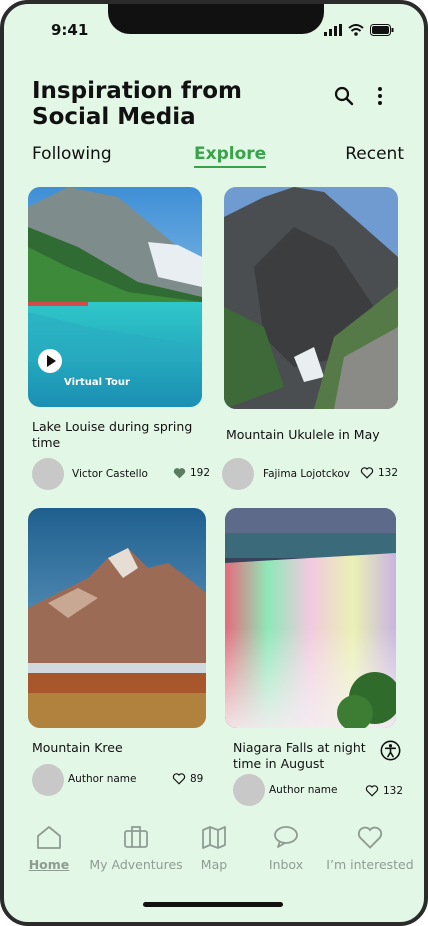 The height and width of the screenshot is (926, 428). I want to click on accessibility-icon, so click(390, 750).